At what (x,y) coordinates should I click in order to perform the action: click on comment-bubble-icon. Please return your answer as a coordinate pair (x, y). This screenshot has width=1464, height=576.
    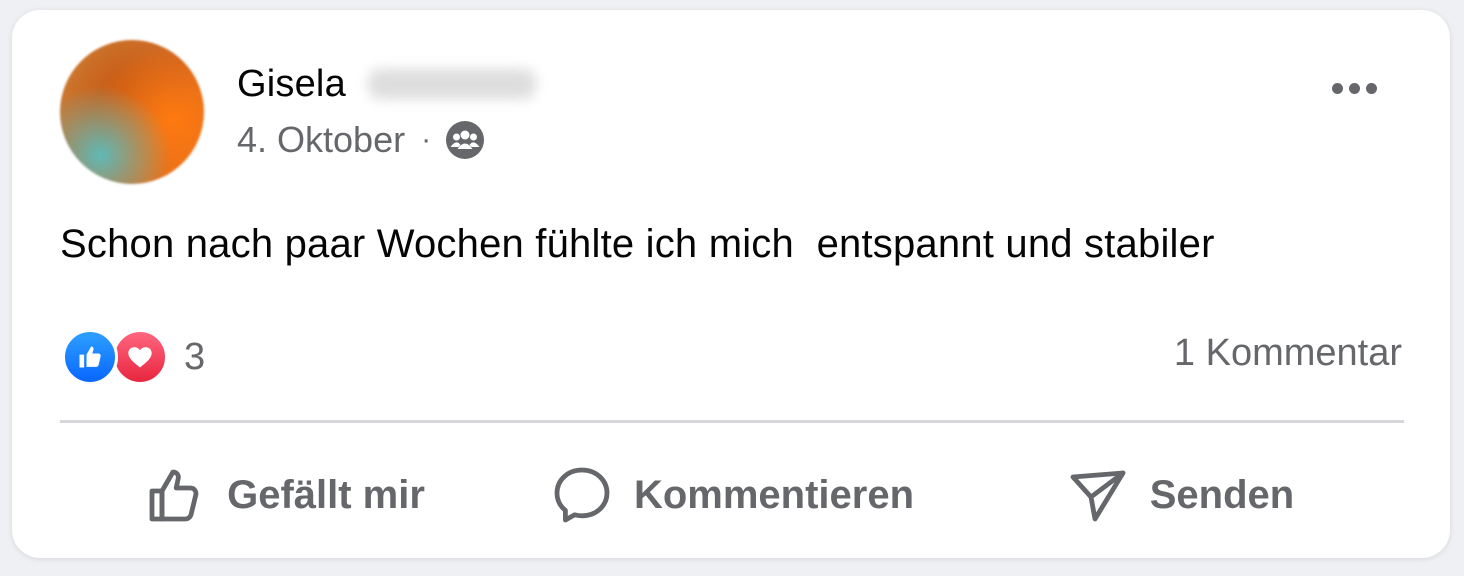
    Looking at the image, I should click on (582, 495).